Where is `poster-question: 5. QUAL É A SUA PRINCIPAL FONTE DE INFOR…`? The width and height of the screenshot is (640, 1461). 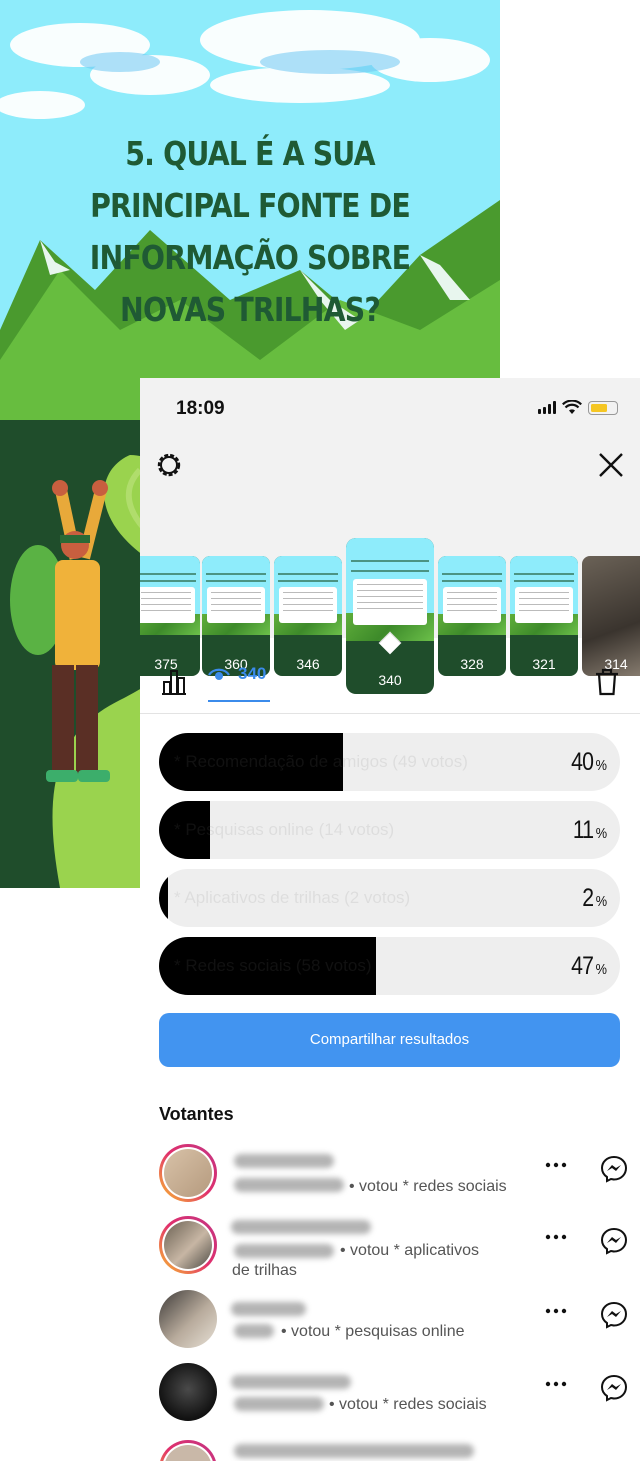
poster-question: 5. QUAL É A SUA PRINCIPAL FONTE DE INFOR… is located at coordinates (250, 231).